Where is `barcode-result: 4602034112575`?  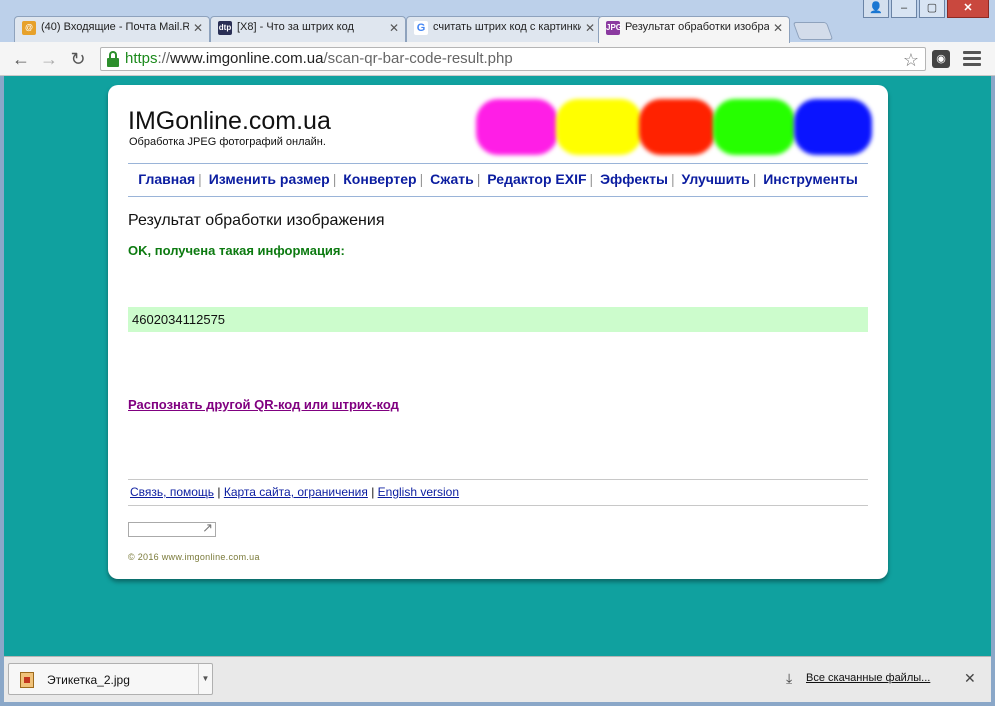 barcode-result: 4602034112575 is located at coordinates (498, 319).